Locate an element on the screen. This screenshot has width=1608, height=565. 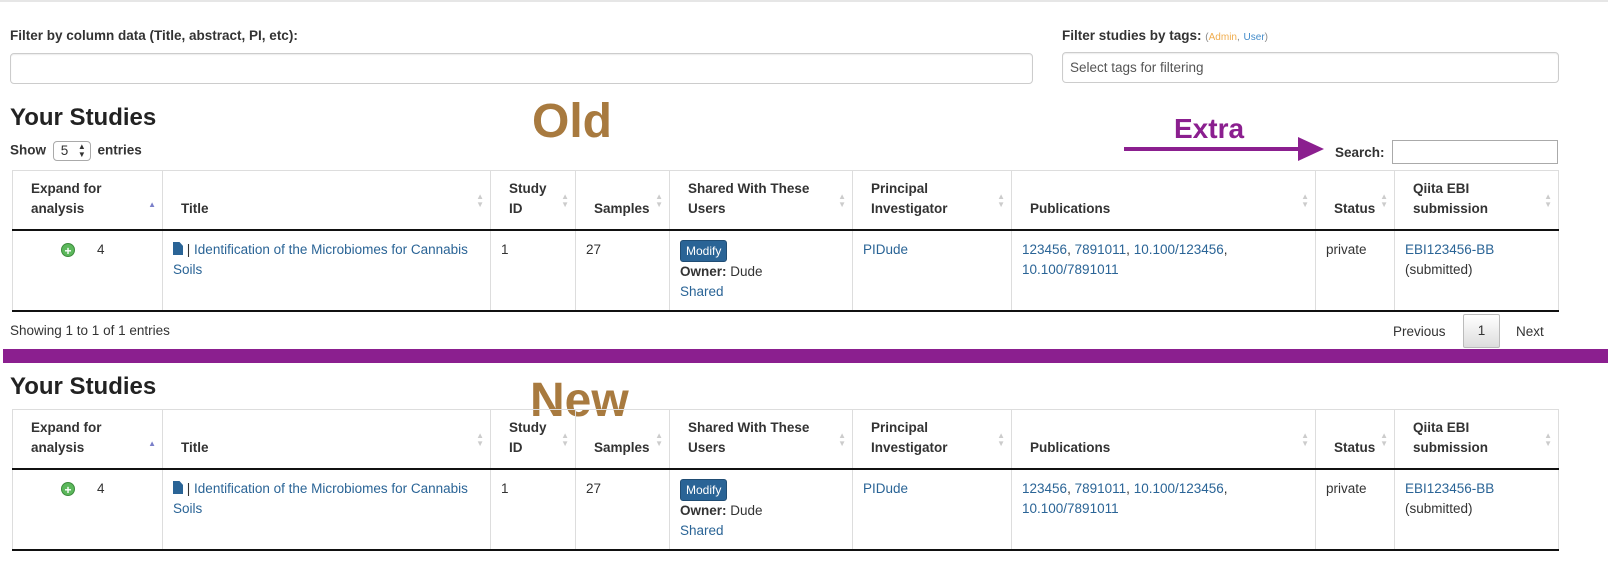
showing-entries-info: Showing 1 to 1 of 1 entries is located at coordinates (90, 330).